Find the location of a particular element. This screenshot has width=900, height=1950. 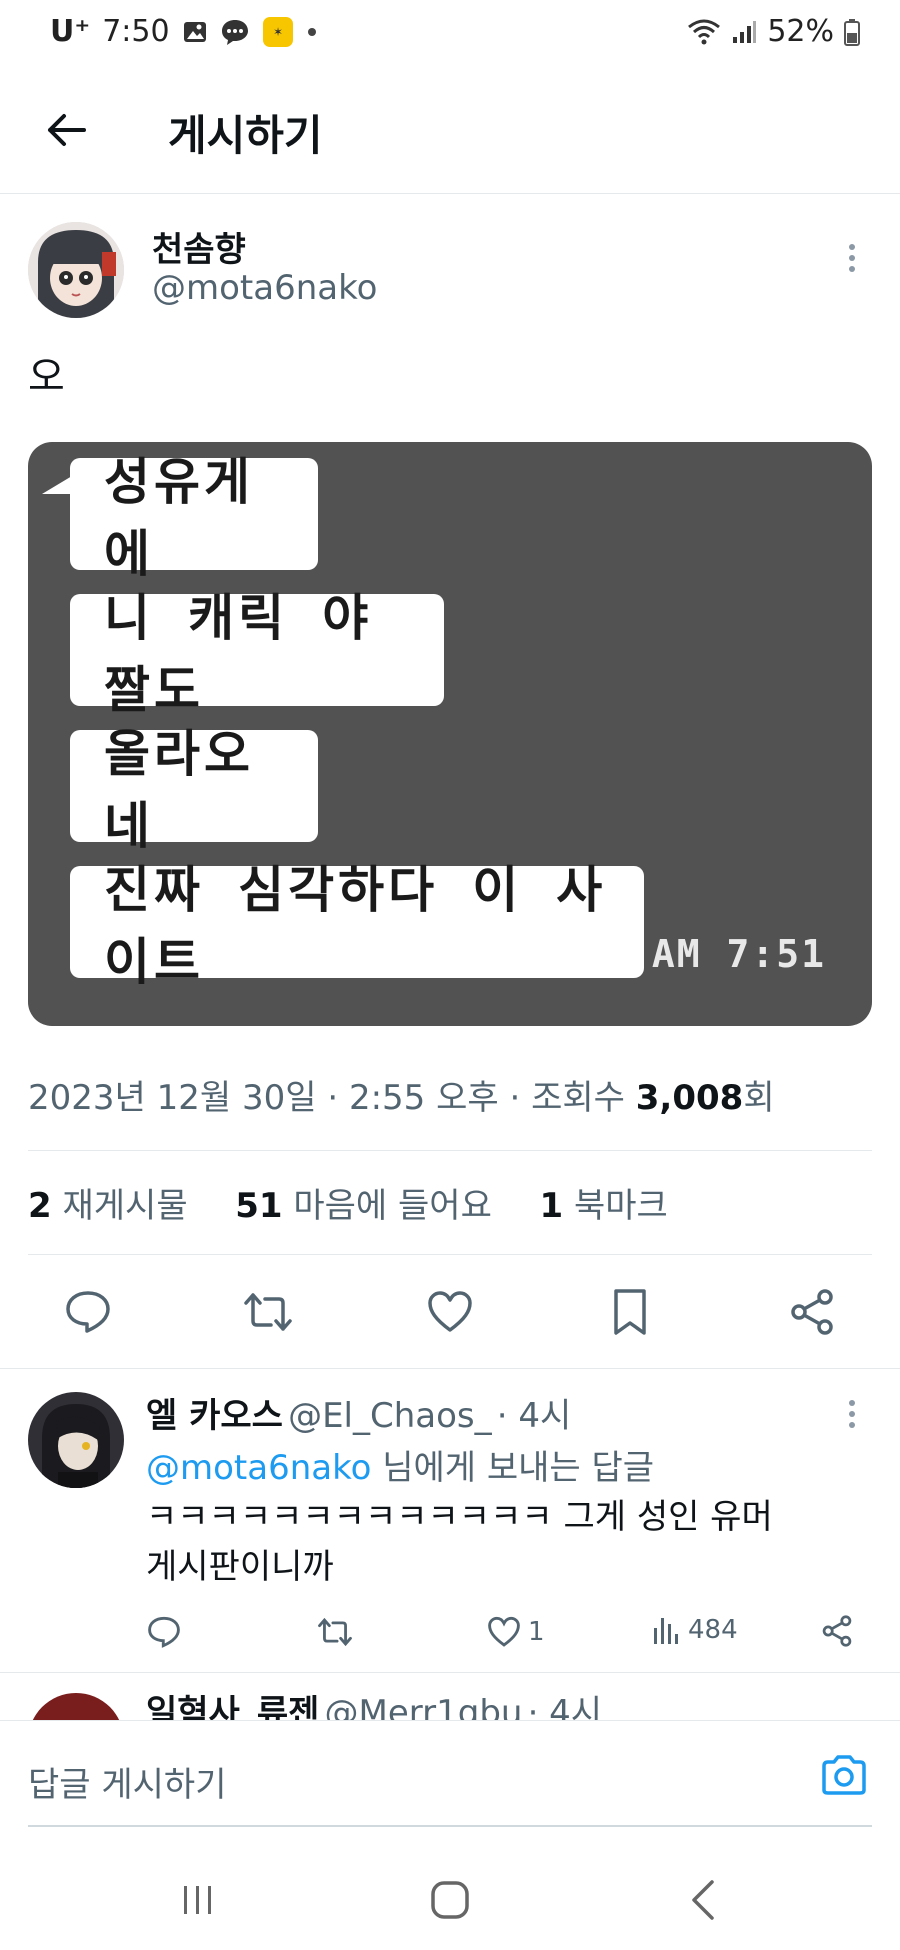

recent-apps-button is located at coordinates (198, 1900).